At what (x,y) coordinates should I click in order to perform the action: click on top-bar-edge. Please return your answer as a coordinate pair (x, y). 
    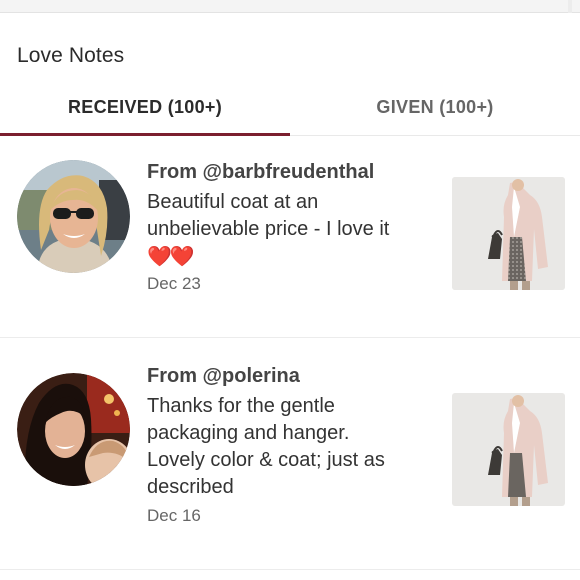
    Looking at the image, I should click on (570, 6).